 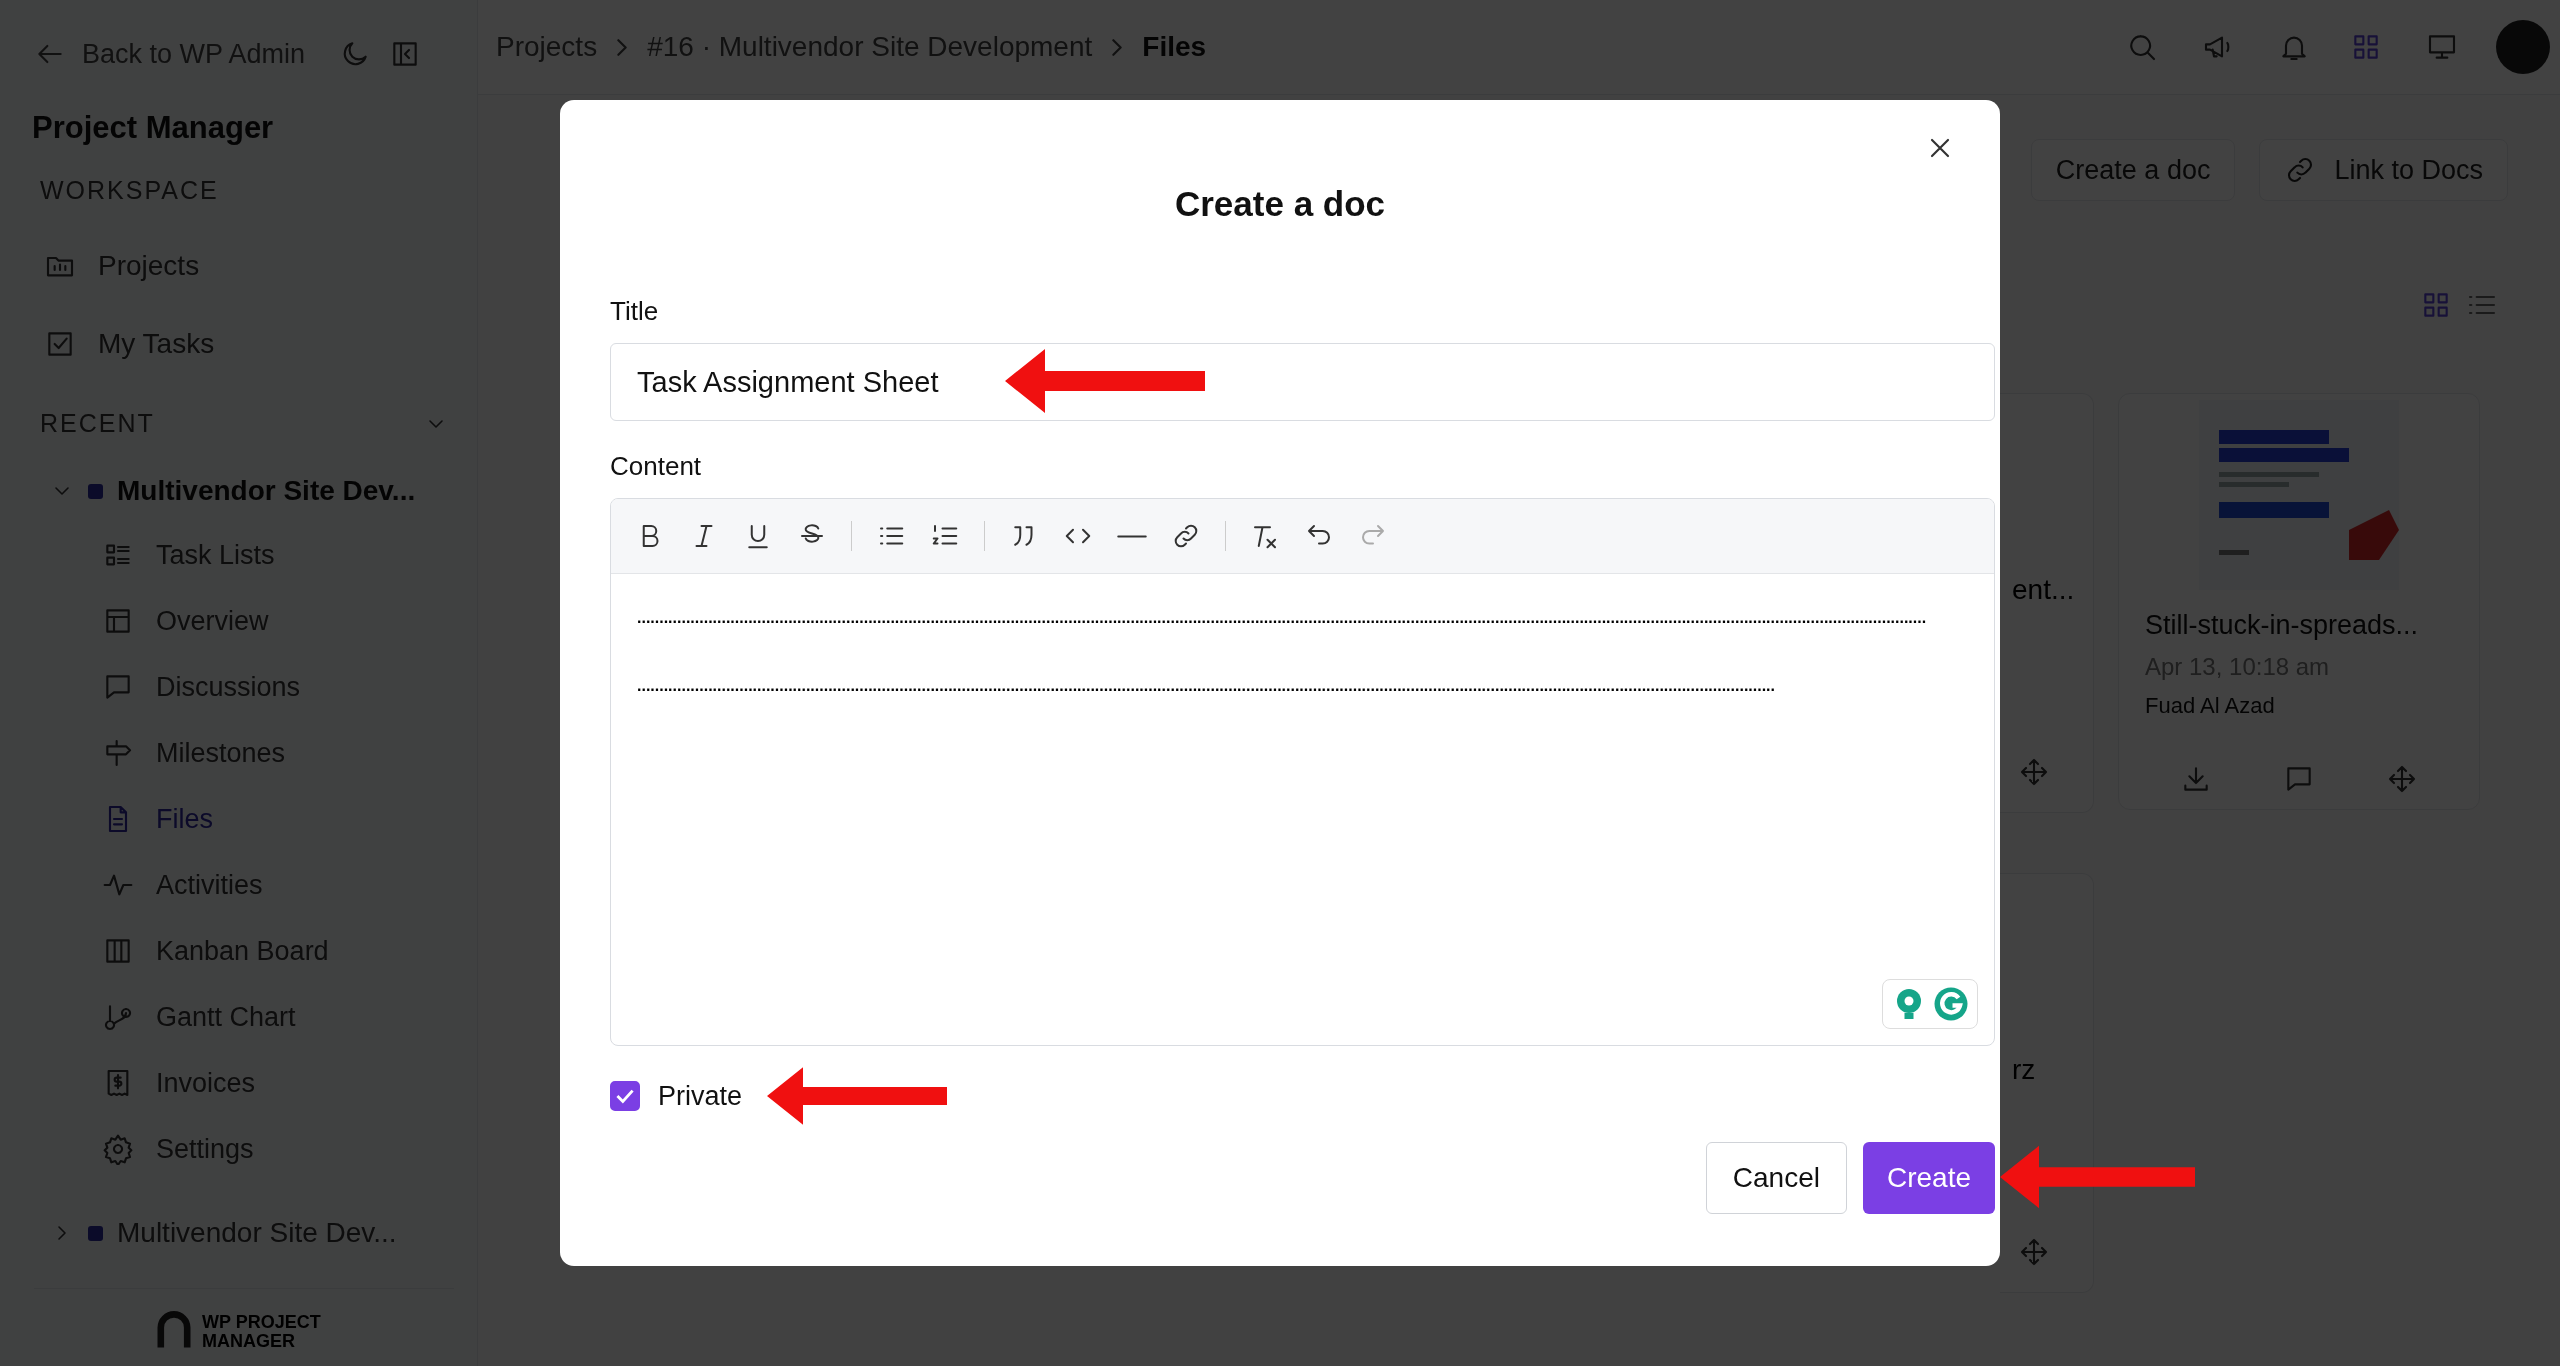 What do you see at coordinates (1776, 1178) in the screenshot?
I see `cancel-button: Cancel` at bounding box center [1776, 1178].